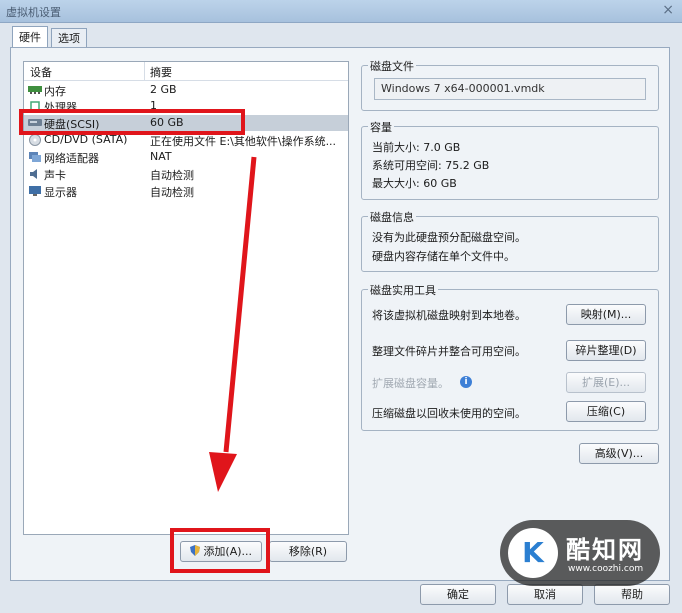 The image size is (682, 613). Describe the element at coordinates (223, 472) in the screenshot. I see `arrow-head-icon` at that location.